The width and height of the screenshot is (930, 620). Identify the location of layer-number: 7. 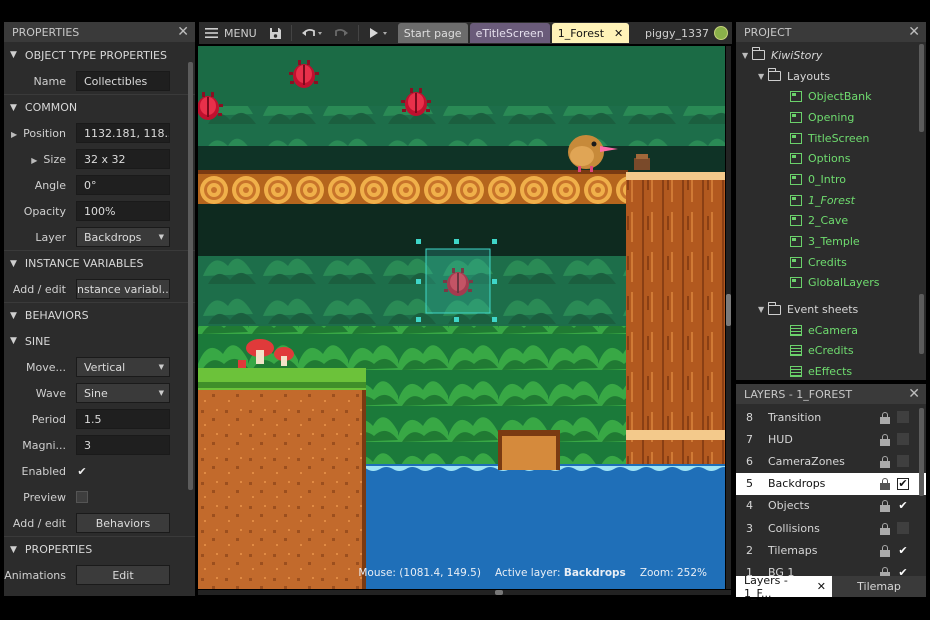
(749, 439).